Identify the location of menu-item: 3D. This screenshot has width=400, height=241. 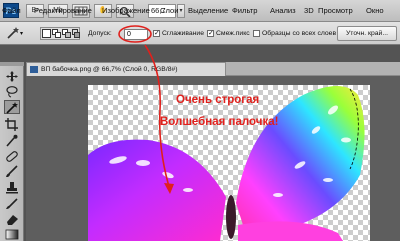
(309, 10).